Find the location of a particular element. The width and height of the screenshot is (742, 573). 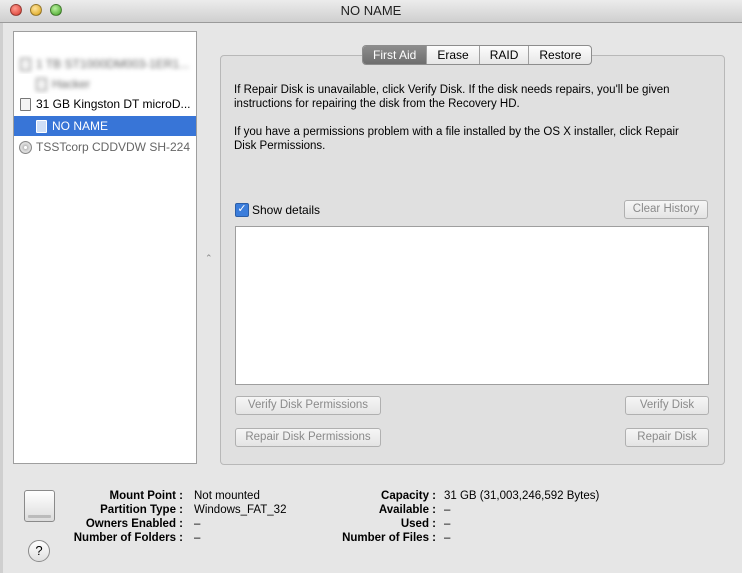

resize-handle-icon: ⌃ is located at coordinates (209, 258).